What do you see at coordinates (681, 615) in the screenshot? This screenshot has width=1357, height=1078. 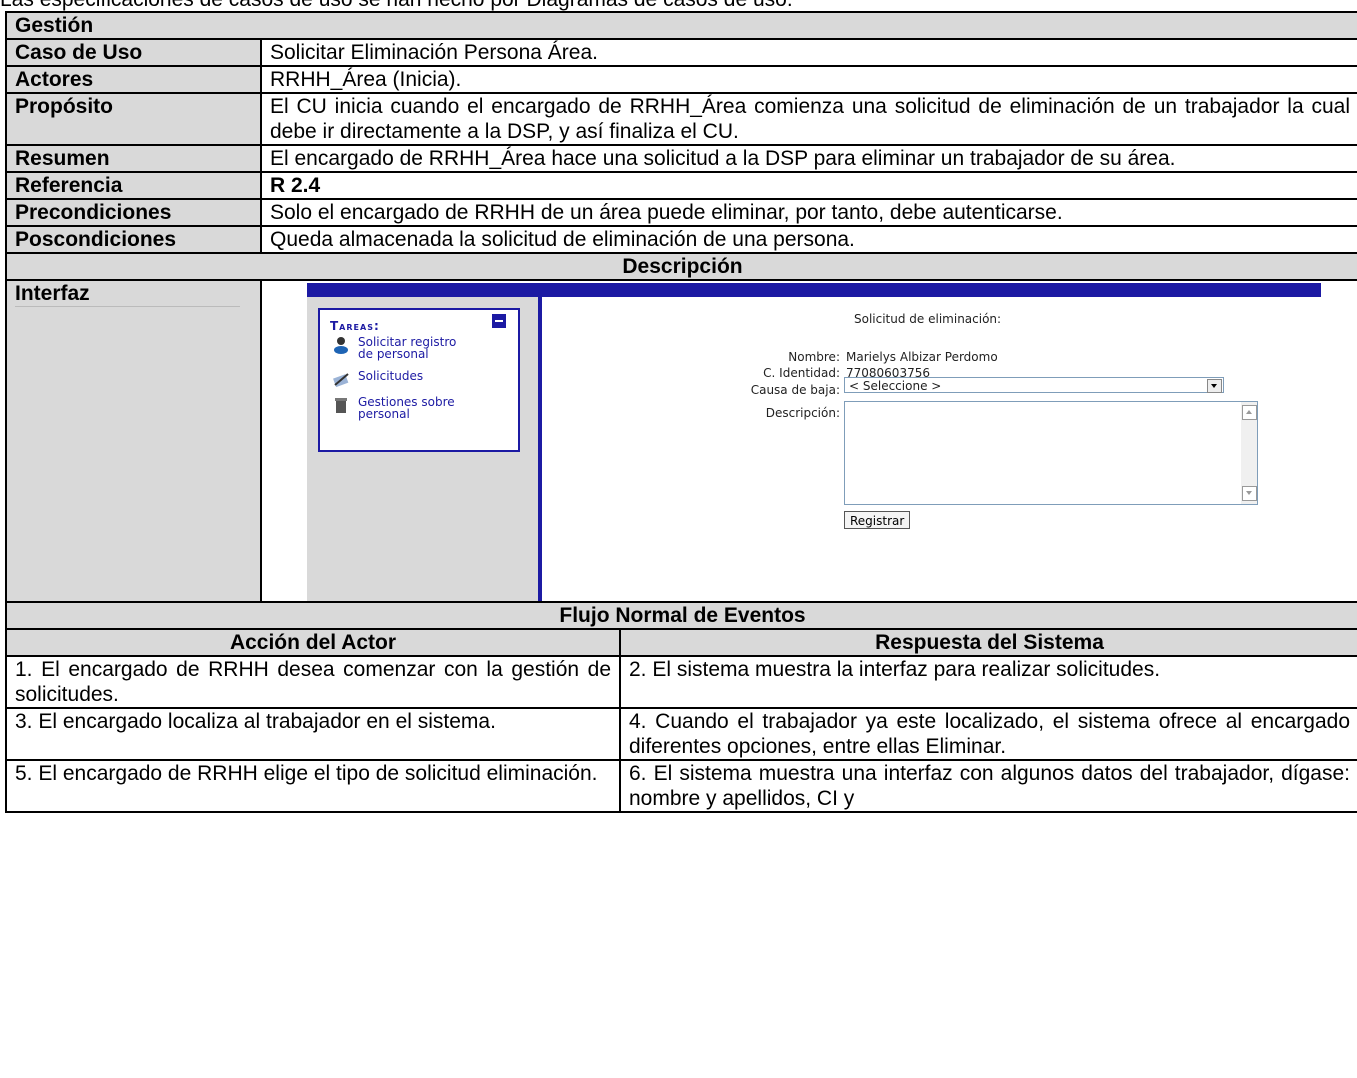 I see `flujo-header: Flujo Normal de Eventos` at bounding box center [681, 615].